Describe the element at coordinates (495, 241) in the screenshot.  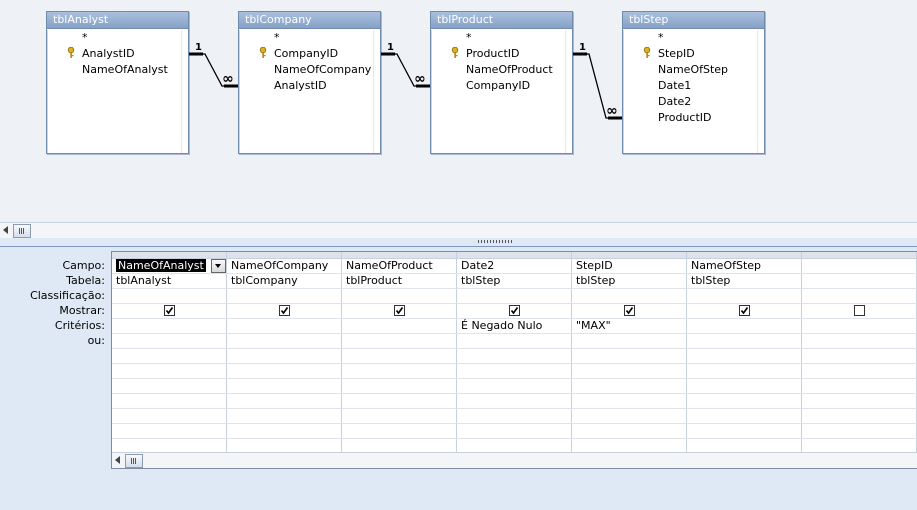
I see `splitter-grip` at that location.